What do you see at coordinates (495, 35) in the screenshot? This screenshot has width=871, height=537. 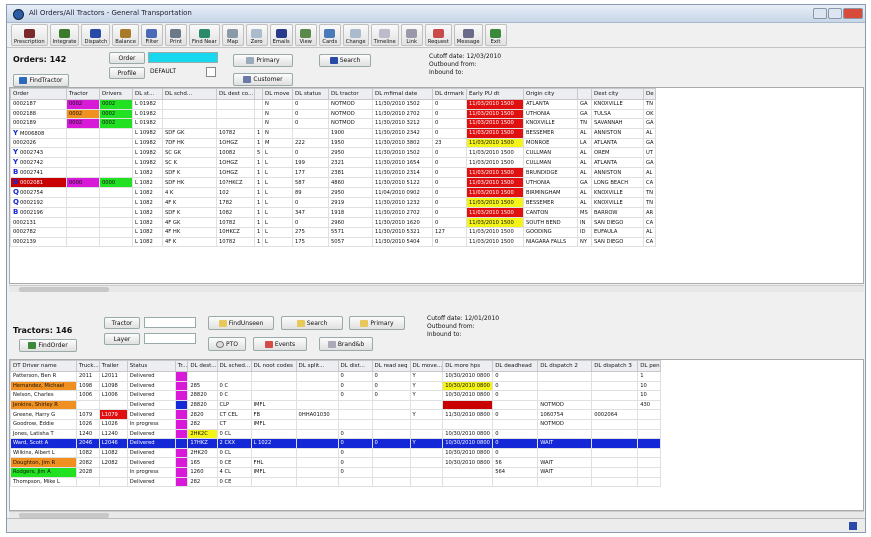 I see `toolbar-exit-button: Exit` at bounding box center [495, 35].